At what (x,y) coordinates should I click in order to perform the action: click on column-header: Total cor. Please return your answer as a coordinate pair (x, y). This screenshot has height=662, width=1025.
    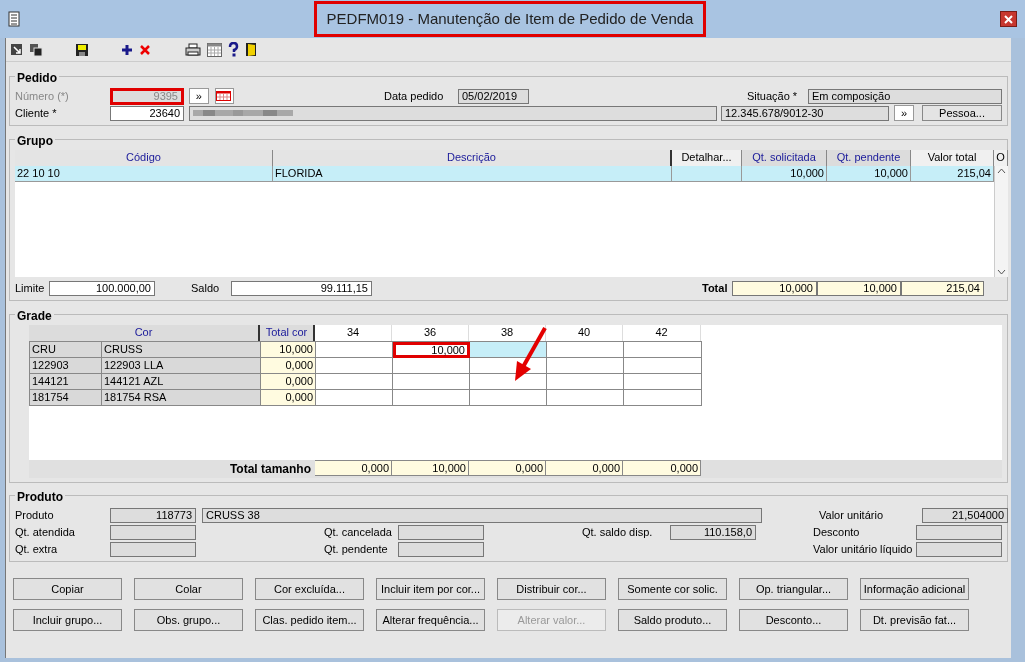
    Looking at the image, I should click on (287, 333).